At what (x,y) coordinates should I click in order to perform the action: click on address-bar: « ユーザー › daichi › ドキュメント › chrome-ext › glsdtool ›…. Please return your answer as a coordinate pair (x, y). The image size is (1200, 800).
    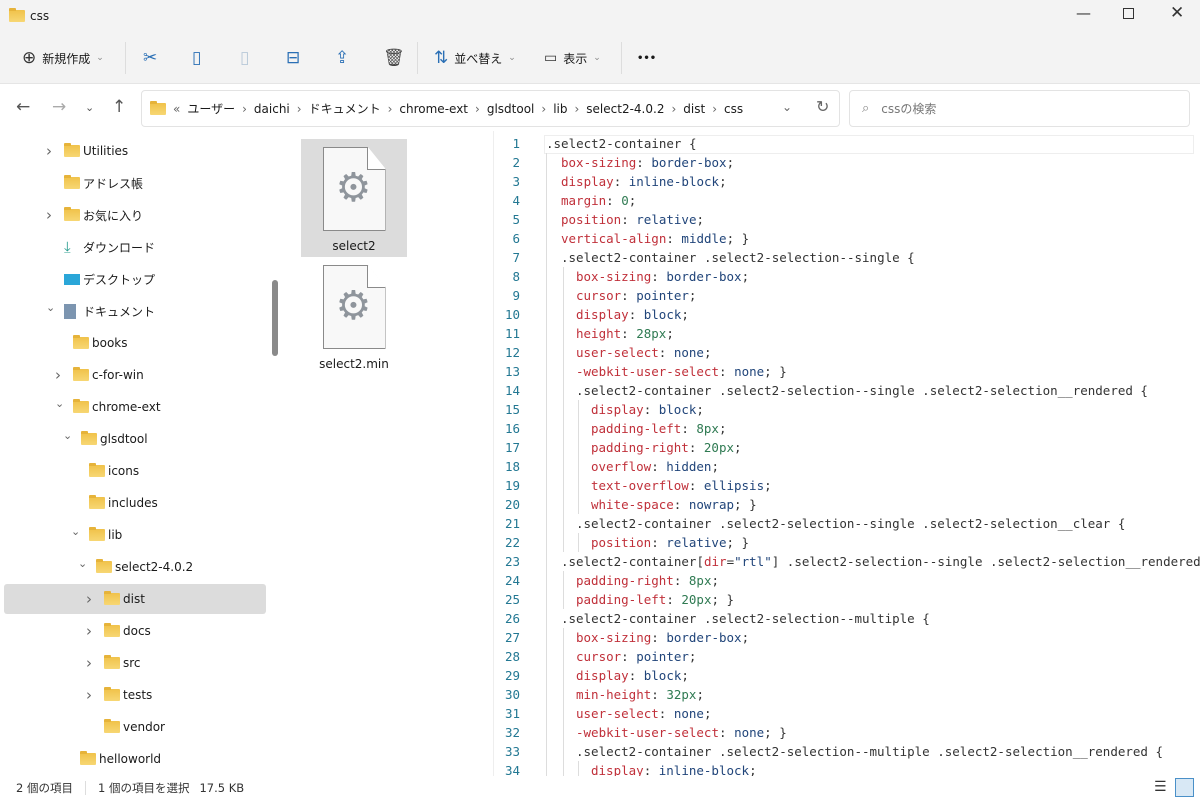
    Looking at the image, I should click on (490, 108).